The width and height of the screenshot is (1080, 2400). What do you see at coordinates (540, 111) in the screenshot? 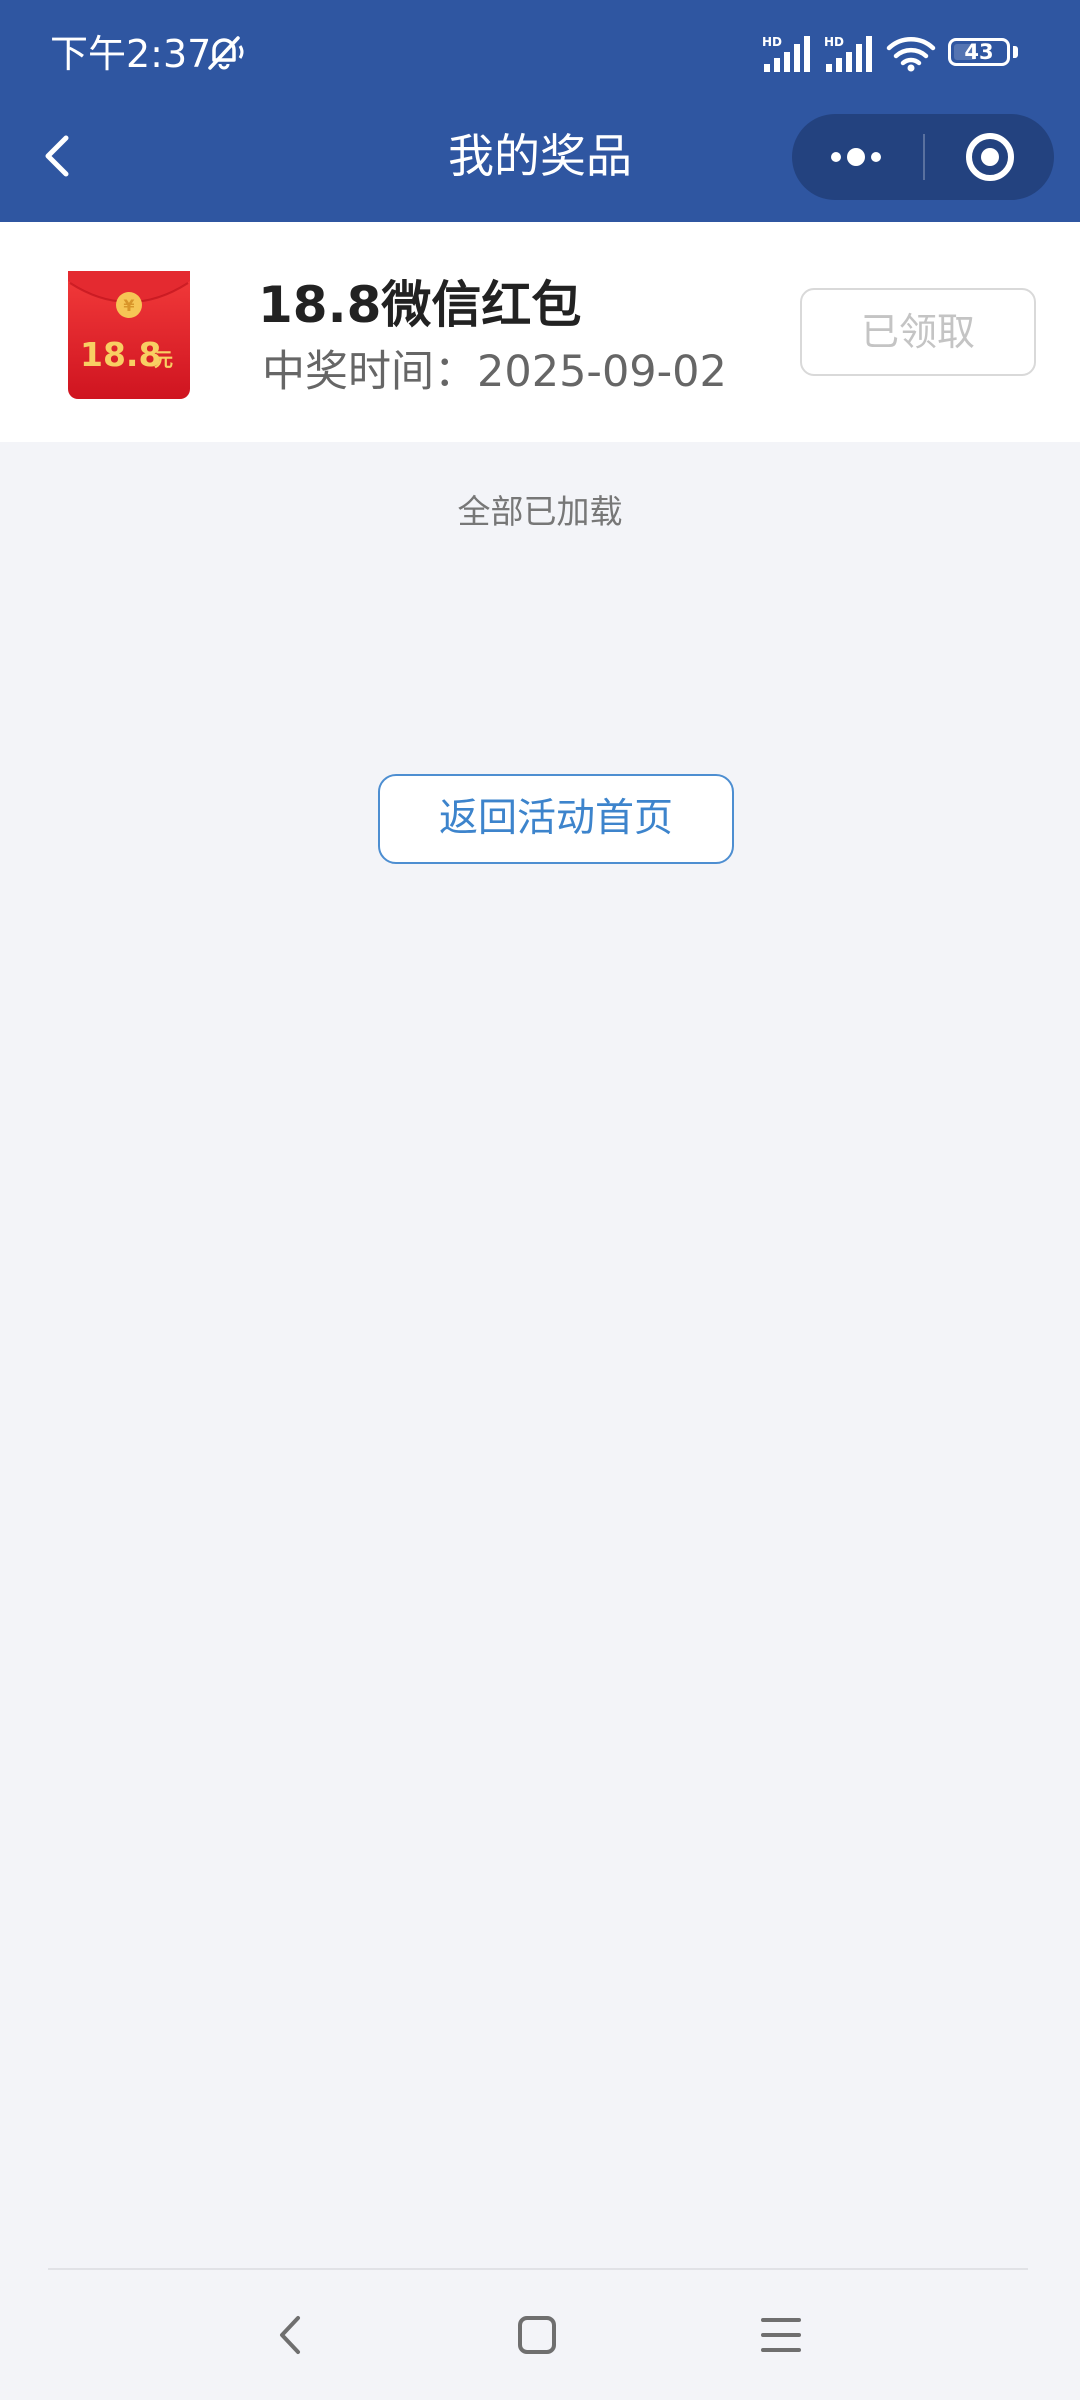
I see `header-bar: 下午2:37 HD HD 43 我的奖品` at bounding box center [540, 111].